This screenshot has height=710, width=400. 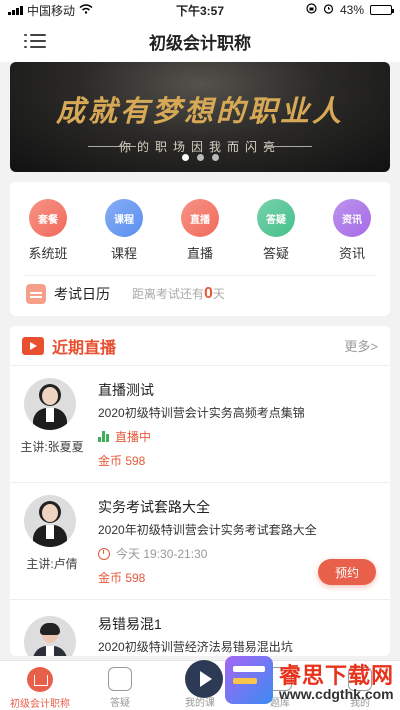 I want to click on category-qa: 答疑 答疑, so click(x=276, y=230).